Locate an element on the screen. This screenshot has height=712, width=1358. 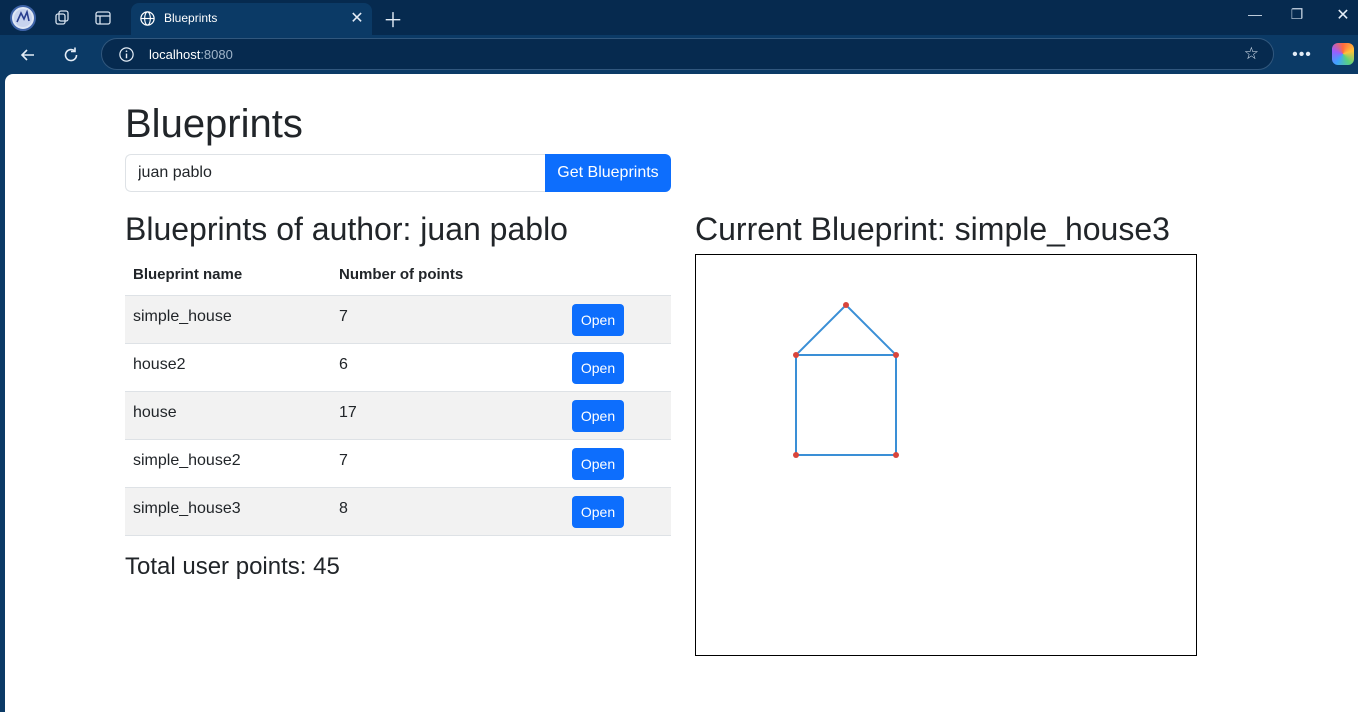
table-row: house2 6 Open is located at coordinates (398, 366).